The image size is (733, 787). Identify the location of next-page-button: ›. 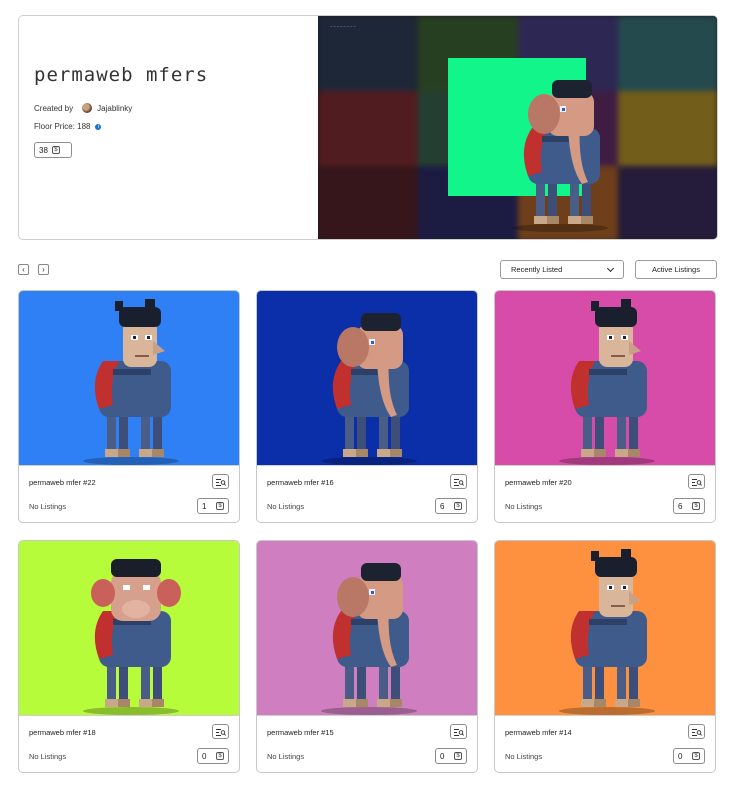
(43, 269).